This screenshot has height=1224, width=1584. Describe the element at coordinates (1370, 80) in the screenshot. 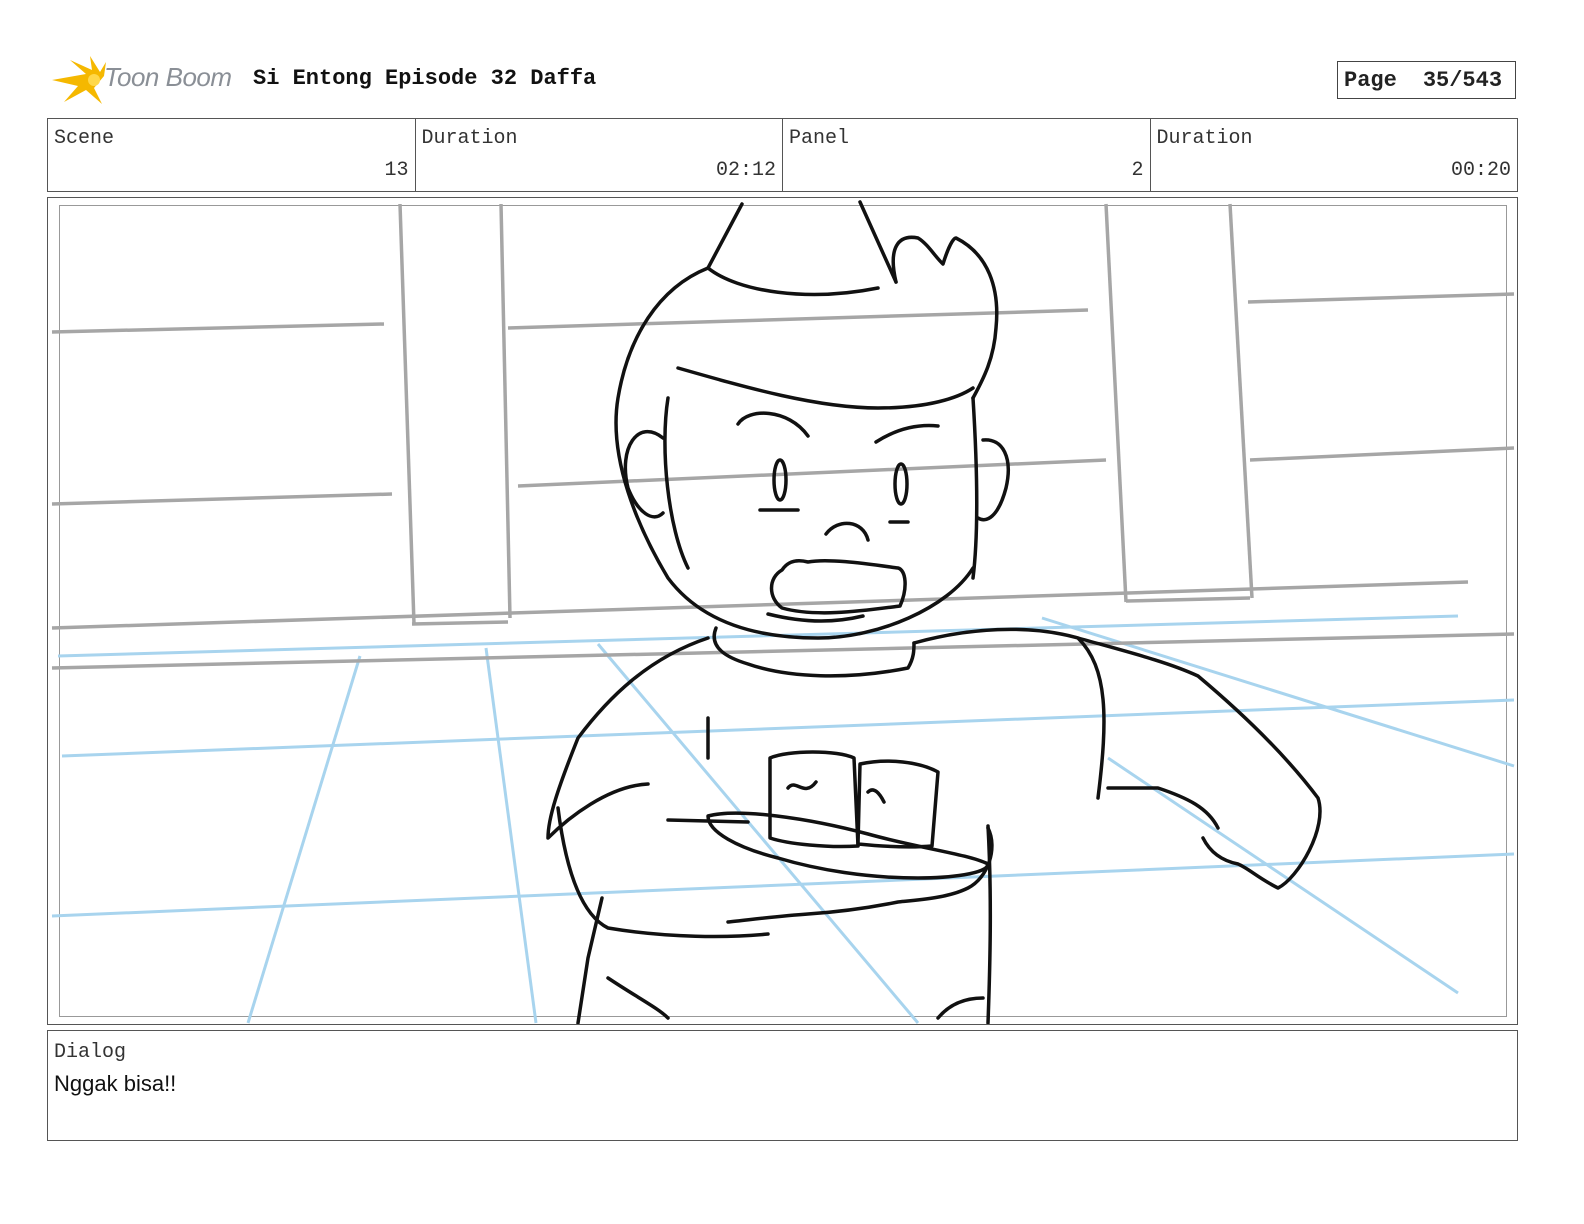

I see `page-label: Page` at that location.